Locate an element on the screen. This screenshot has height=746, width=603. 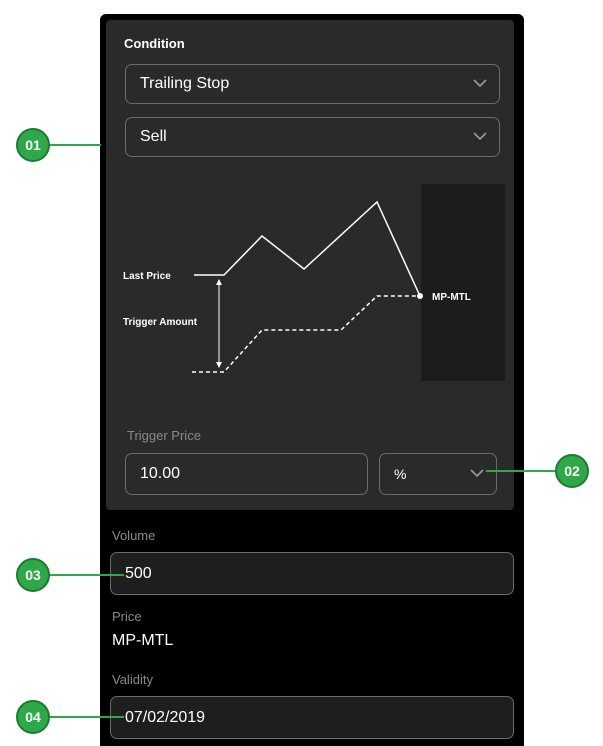
trigger-unit-select: % is located at coordinates (438, 474).